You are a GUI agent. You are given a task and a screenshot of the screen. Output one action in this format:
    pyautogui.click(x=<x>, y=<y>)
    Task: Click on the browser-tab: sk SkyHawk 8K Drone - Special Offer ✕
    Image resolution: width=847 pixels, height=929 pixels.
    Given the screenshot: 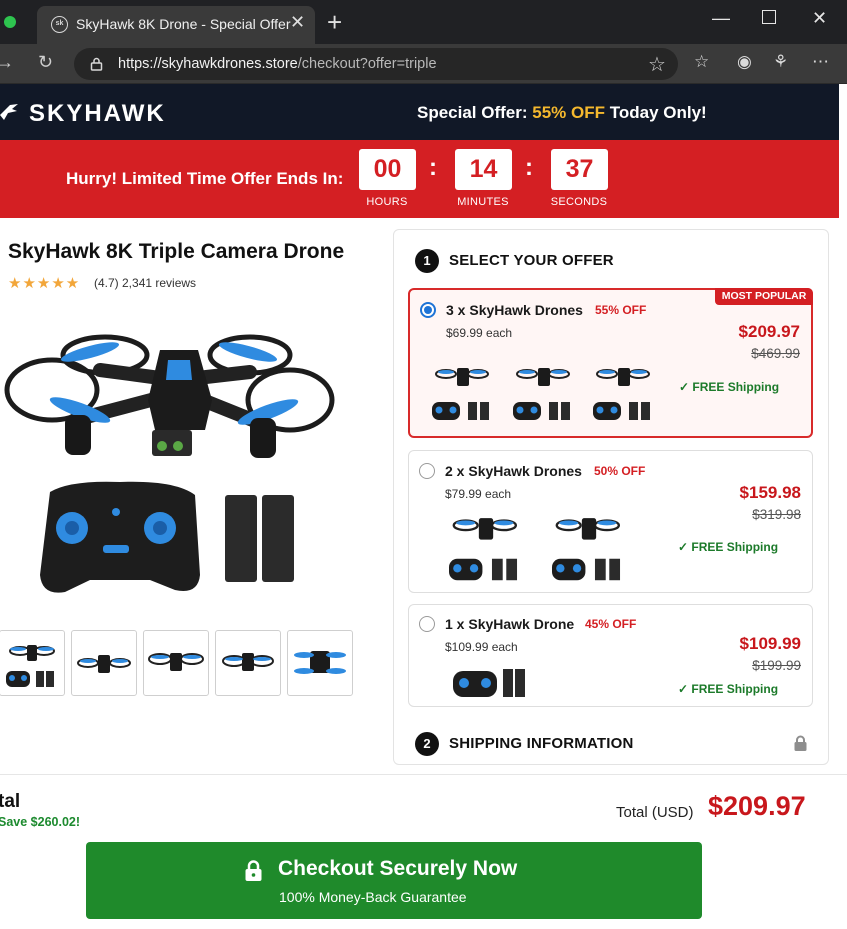 What is the action you would take?
    pyautogui.click(x=176, y=25)
    